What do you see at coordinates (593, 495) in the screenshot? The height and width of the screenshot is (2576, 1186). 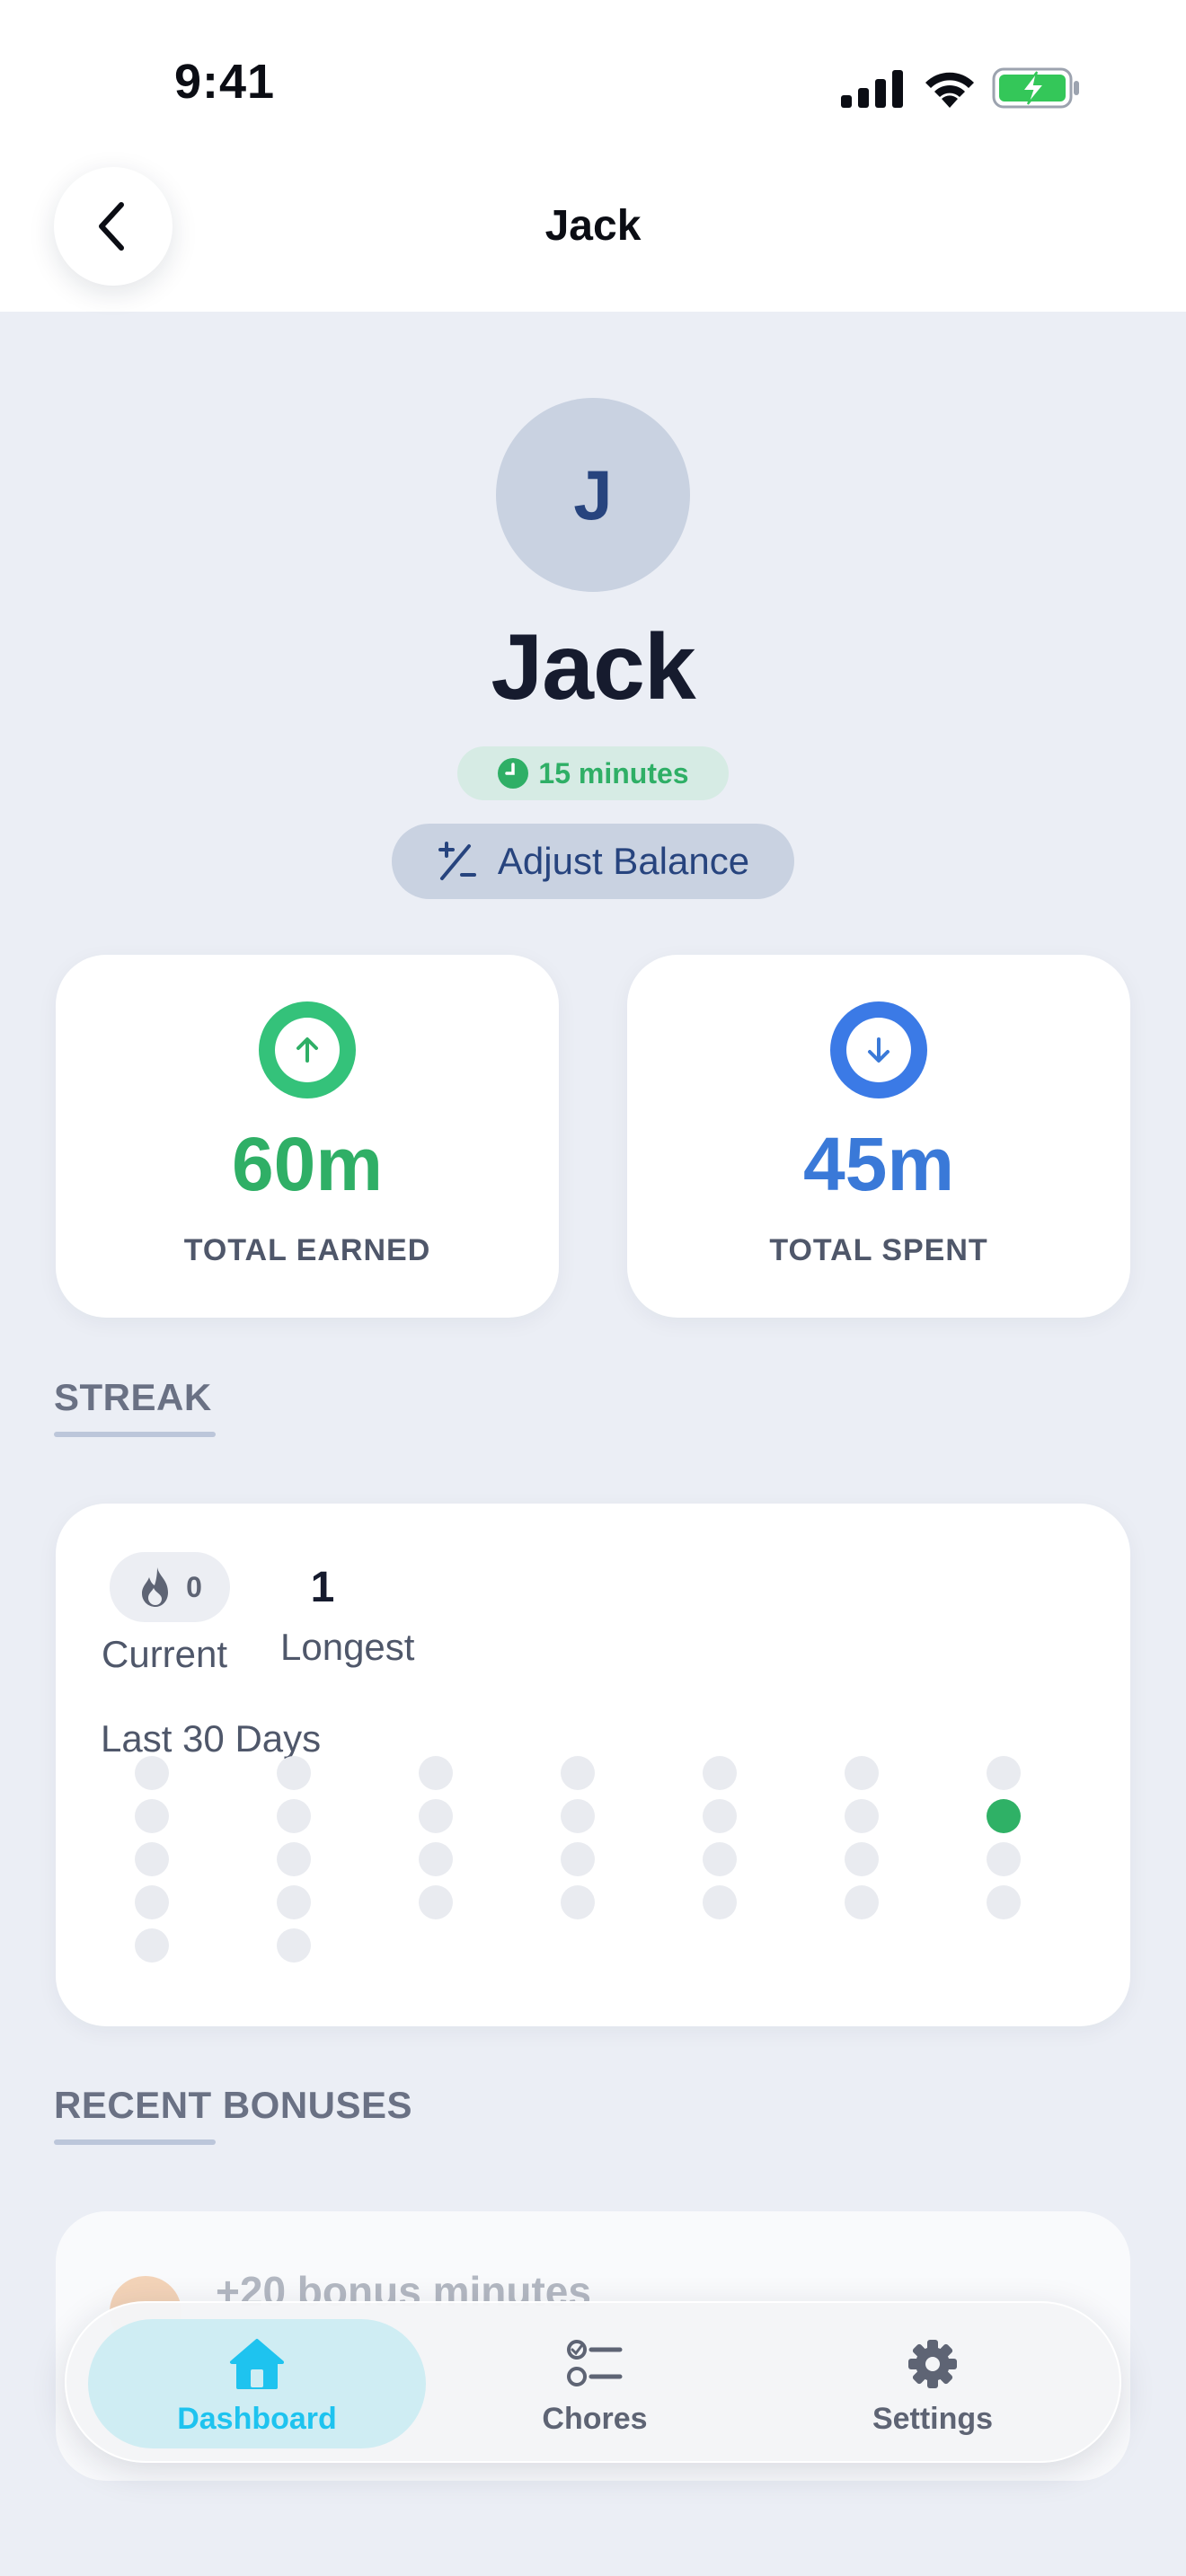 I see `avatar: J` at bounding box center [593, 495].